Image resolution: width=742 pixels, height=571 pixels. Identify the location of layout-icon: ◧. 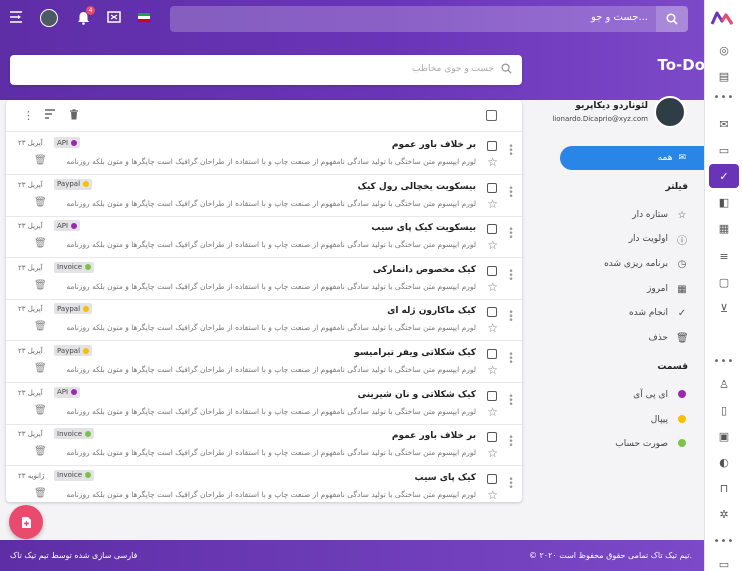
(723, 202).